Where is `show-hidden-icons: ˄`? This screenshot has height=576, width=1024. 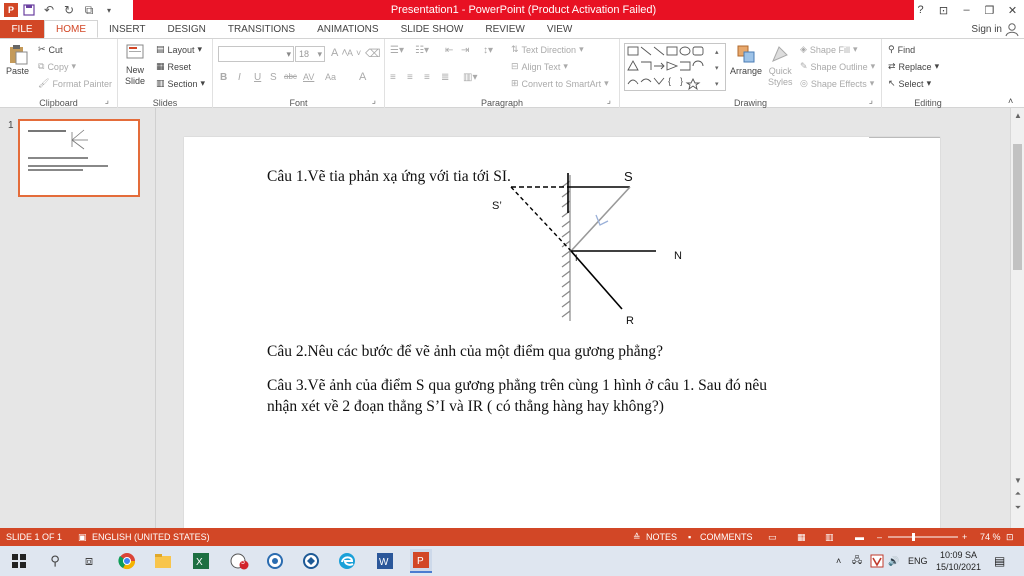 show-hidden-icons: ˄ is located at coordinates (838, 561).